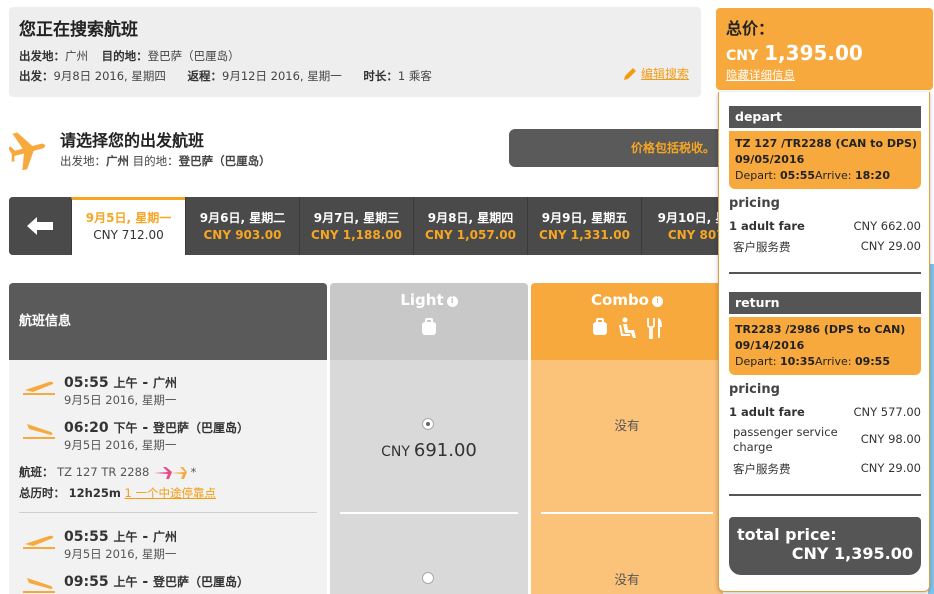 The height and width of the screenshot is (594, 934). What do you see at coordinates (117, 493) in the screenshot?
I see `total-duration: 总历时： 12h25m 1 一个中途停靠点` at bounding box center [117, 493].